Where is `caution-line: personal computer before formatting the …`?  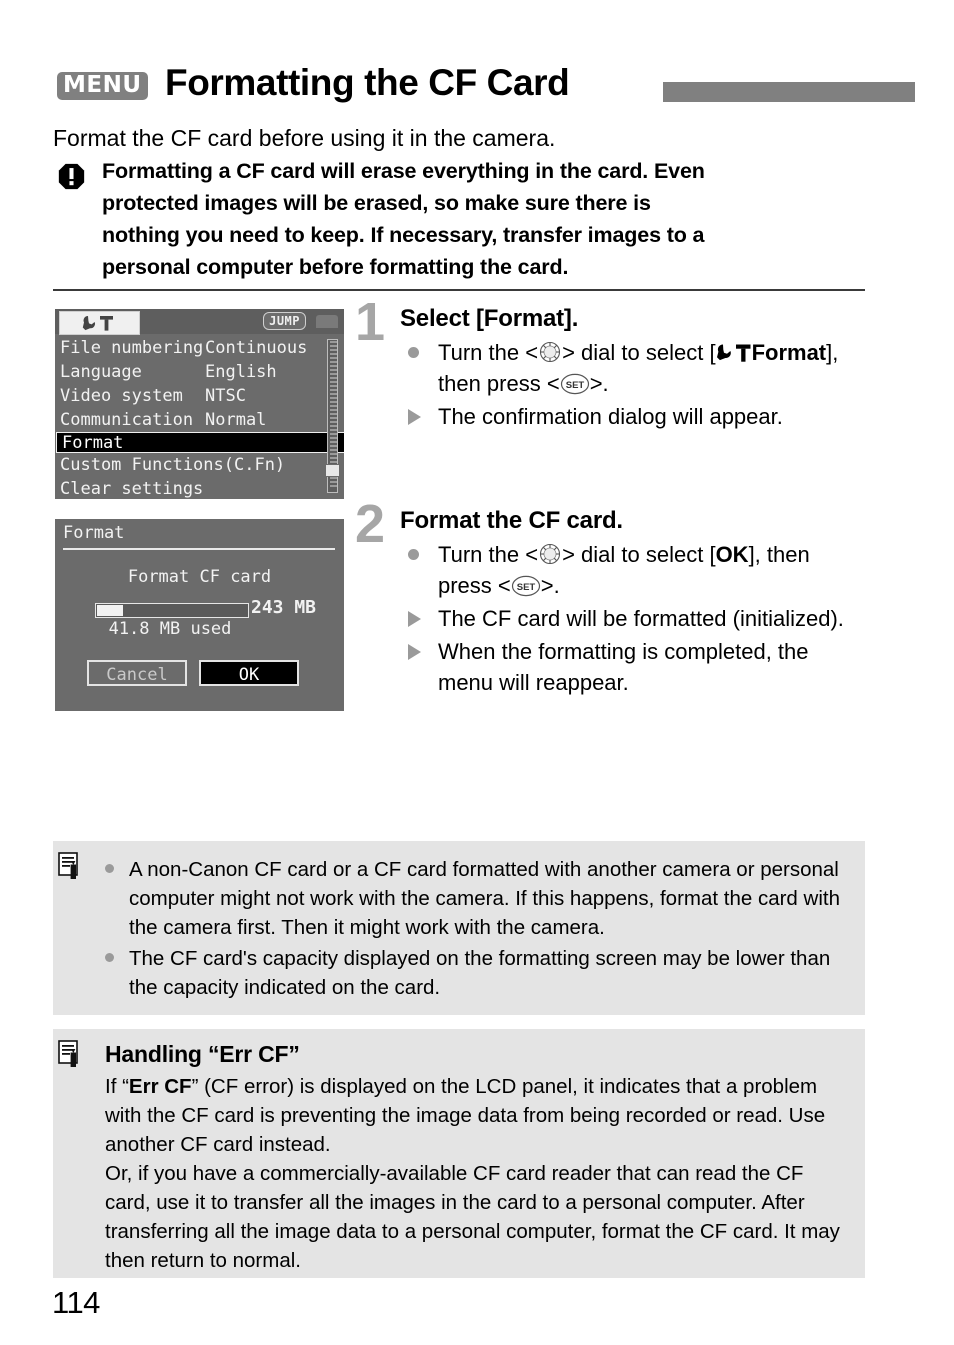
caution-line: personal computer before formatting the … is located at coordinates (335, 267).